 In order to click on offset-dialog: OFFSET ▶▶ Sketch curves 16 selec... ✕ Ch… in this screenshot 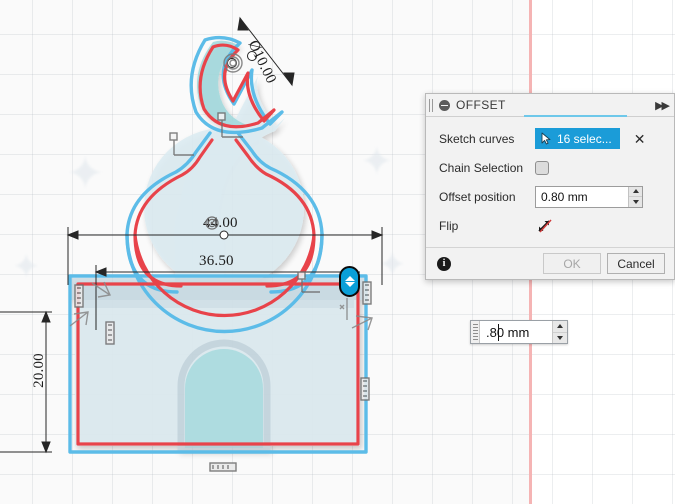, I will do `click(550, 186)`.